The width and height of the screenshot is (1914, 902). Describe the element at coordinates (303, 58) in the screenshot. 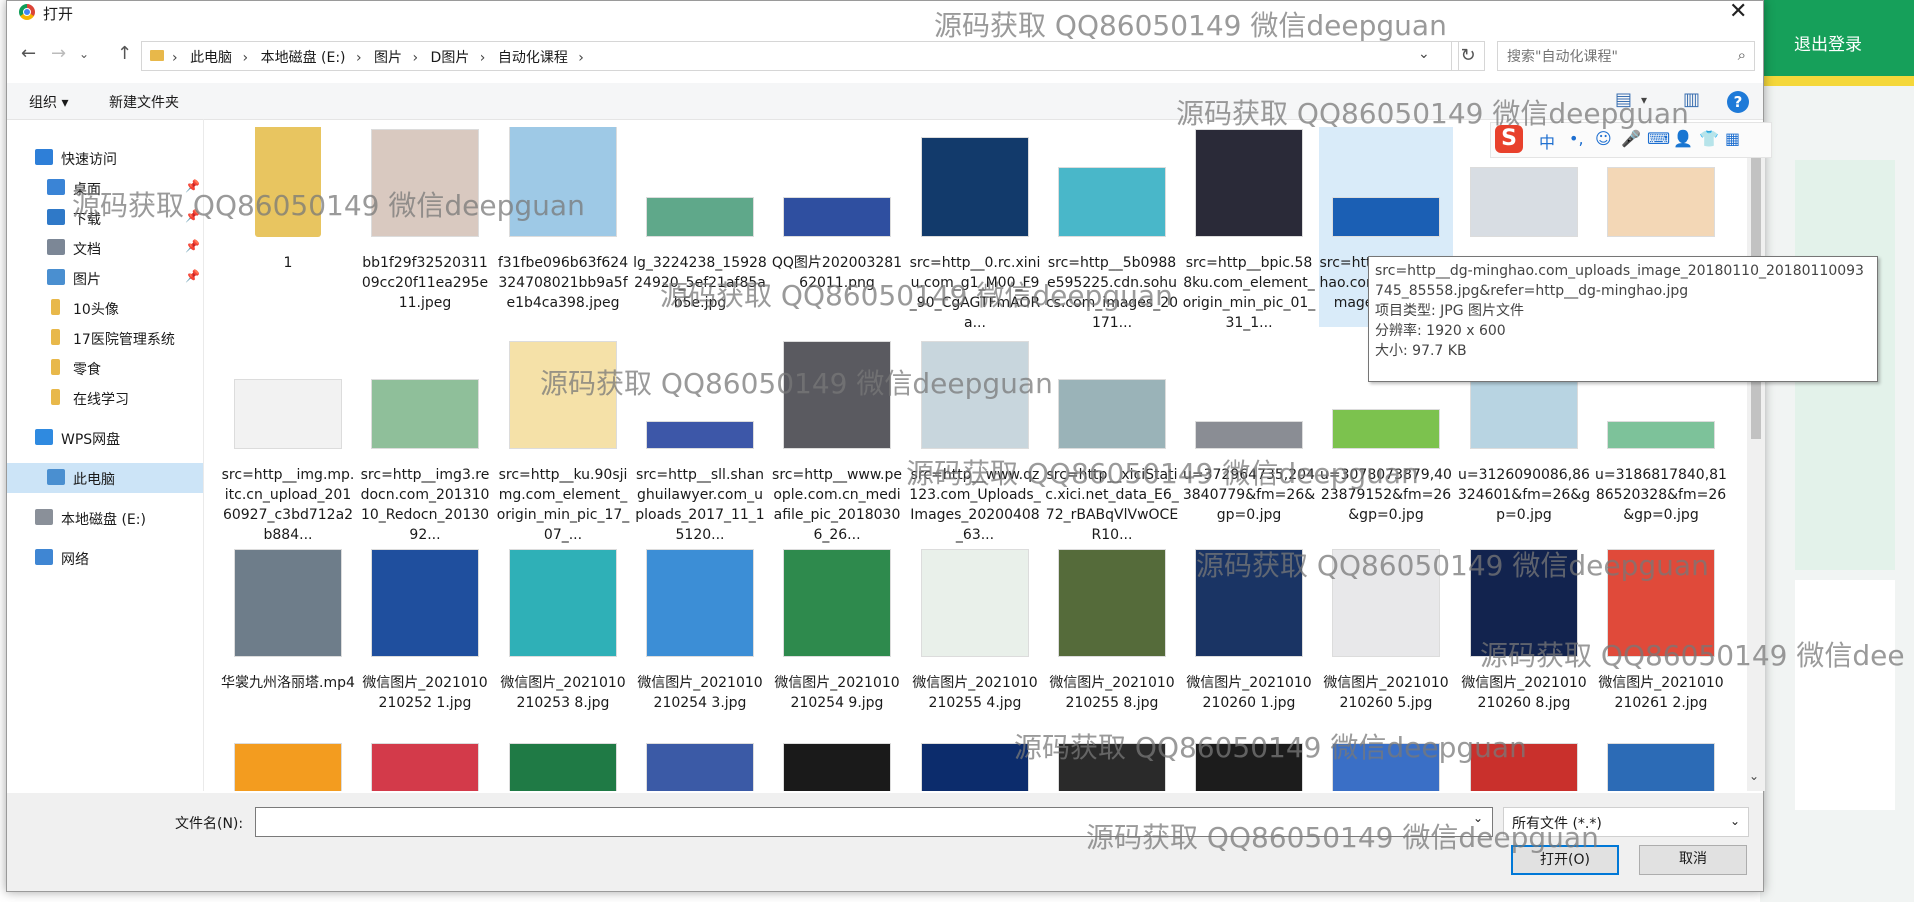

I see `breadcrumb-local-disk: 本地磁盘 (E:)` at that location.